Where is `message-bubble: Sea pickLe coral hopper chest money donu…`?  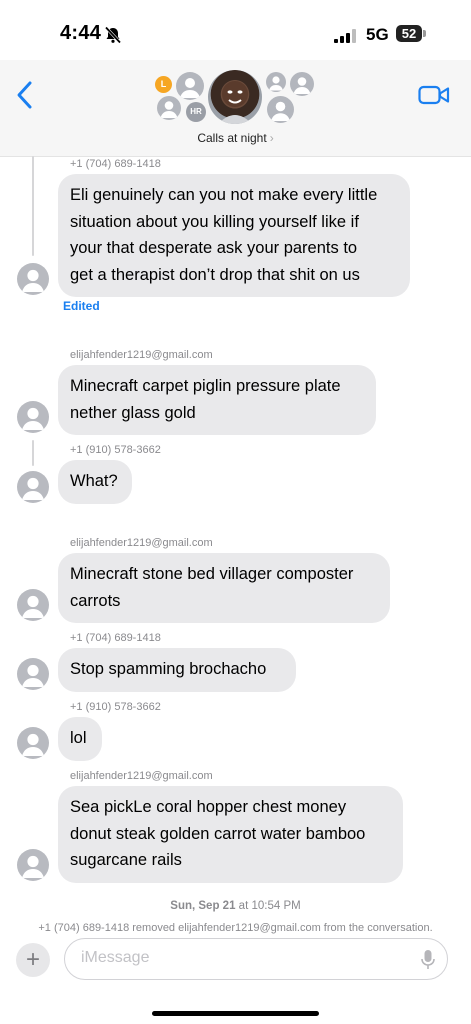 message-bubble: Sea pickLe coral hopper chest money donu… is located at coordinates (230, 834).